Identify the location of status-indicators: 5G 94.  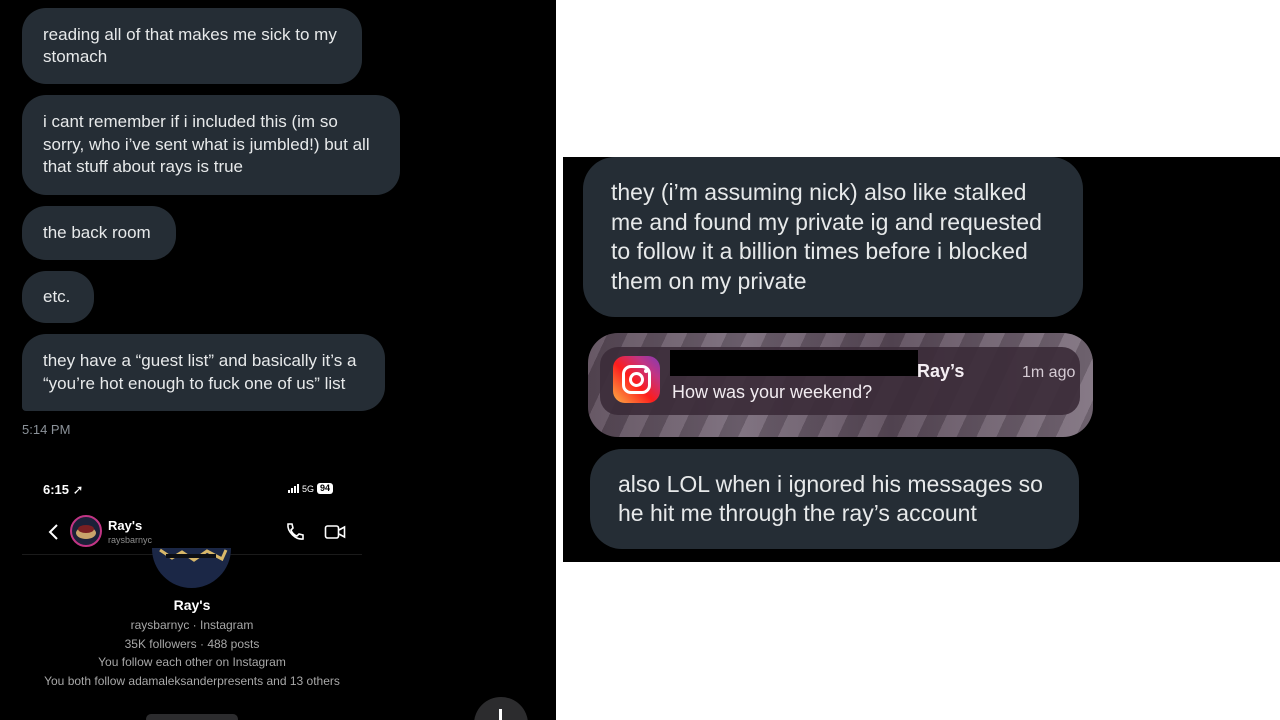
(311, 488).